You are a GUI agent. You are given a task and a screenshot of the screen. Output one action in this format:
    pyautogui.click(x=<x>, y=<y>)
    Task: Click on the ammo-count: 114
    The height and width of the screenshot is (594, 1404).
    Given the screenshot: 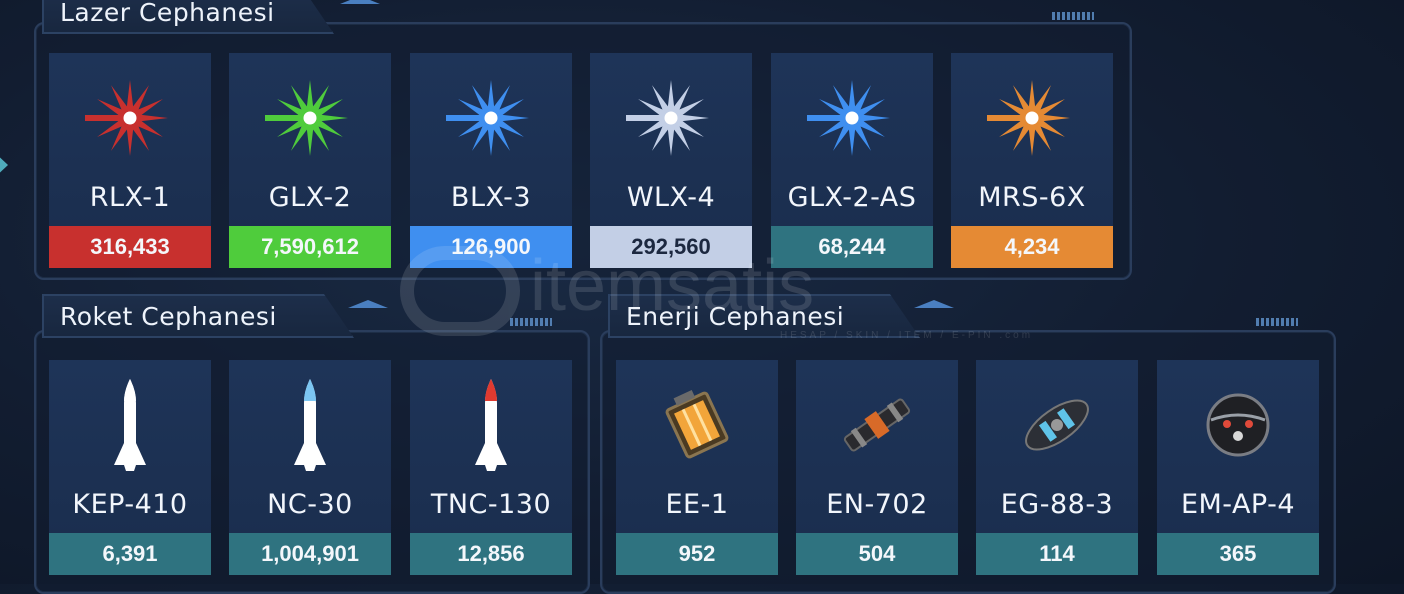 What is the action you would take?
    pyautogui.click(x=1057, y=554)
    